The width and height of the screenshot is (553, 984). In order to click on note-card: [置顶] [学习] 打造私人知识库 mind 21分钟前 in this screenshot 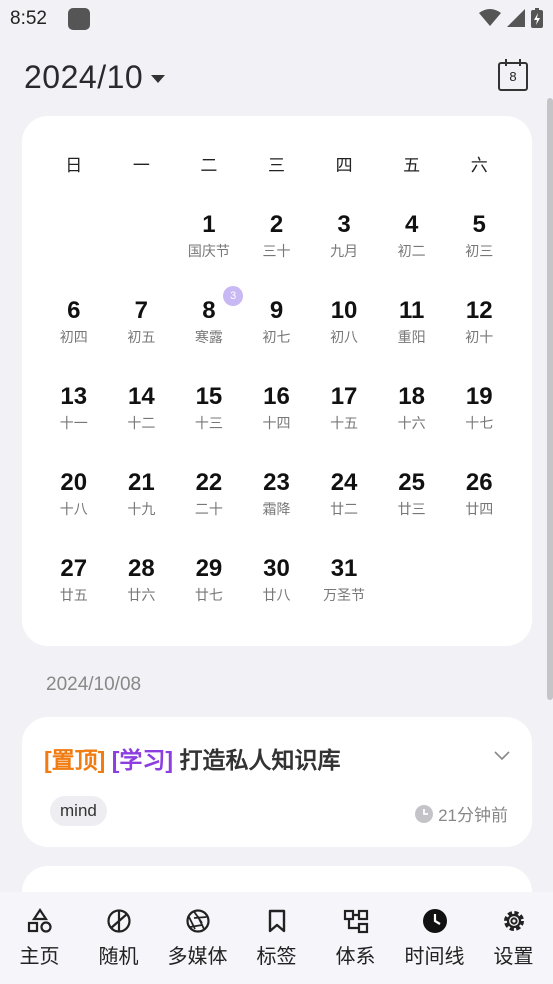, I will do `click(277, 782)`.